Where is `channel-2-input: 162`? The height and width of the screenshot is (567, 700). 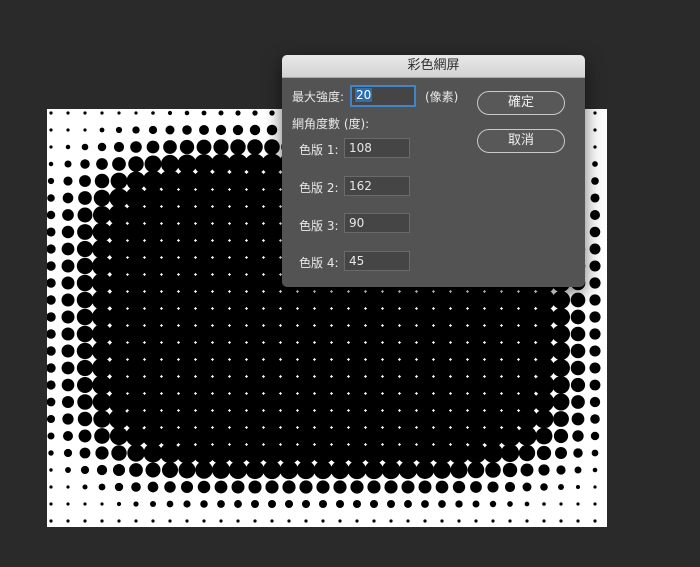 channel-2-input: 162 is located at coordinates (377, 186).